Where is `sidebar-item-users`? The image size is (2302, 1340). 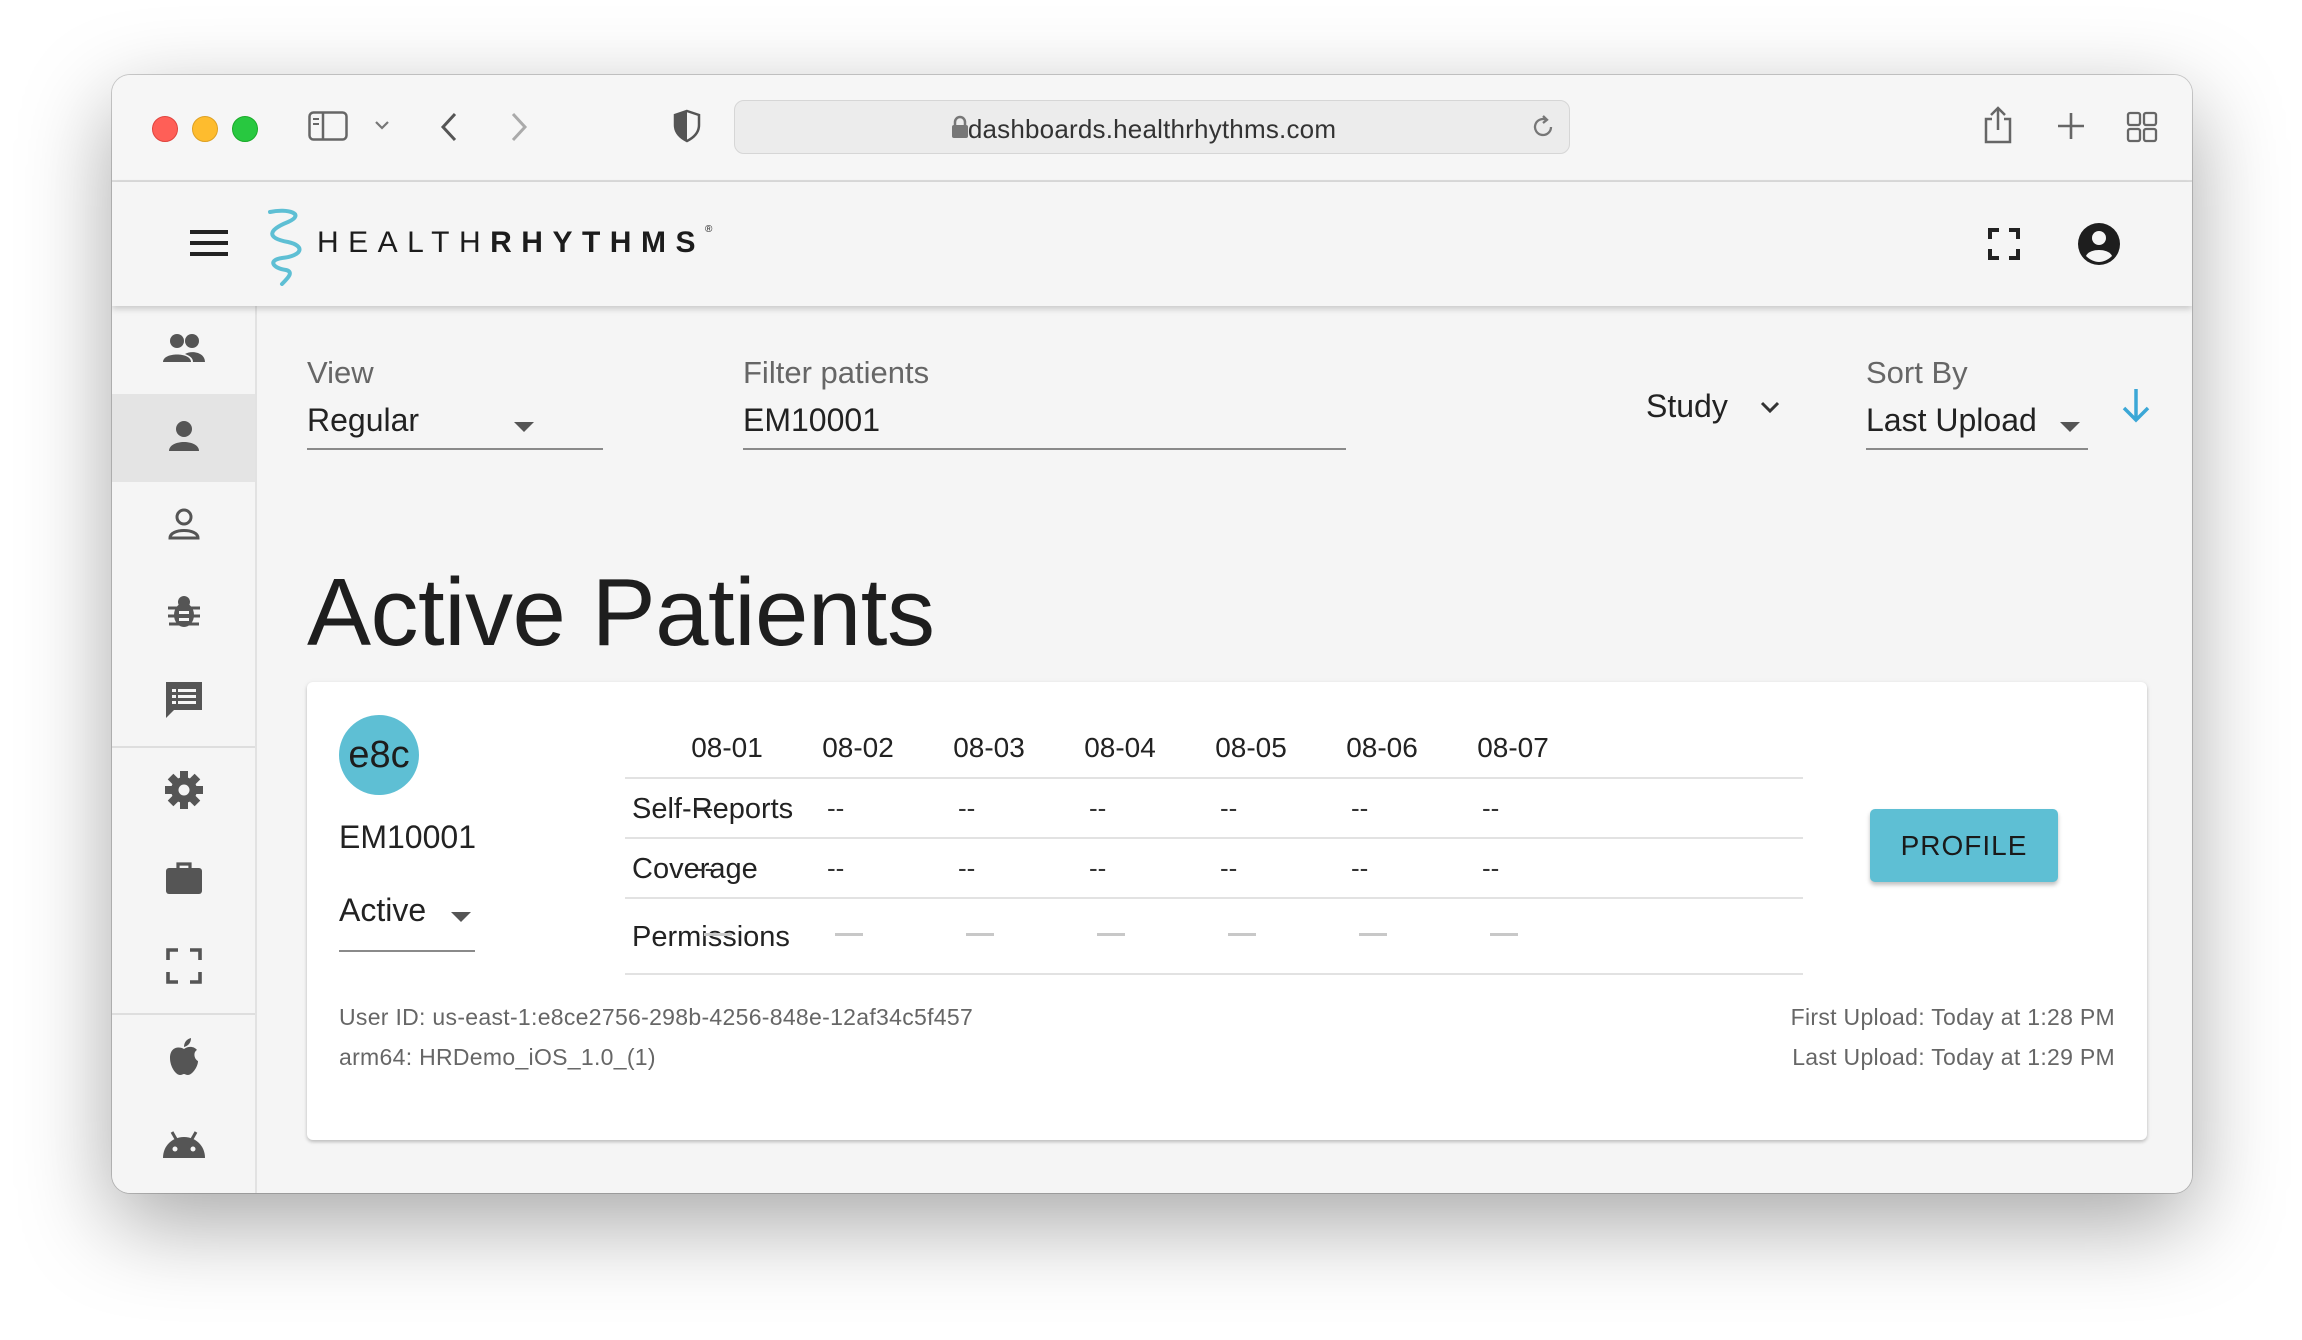 sidebar-item-users is located at coordinates (183, 526).